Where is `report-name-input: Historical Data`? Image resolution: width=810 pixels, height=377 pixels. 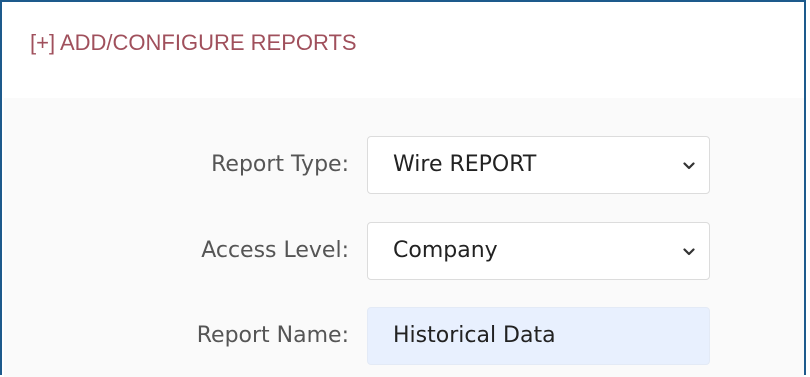
report-name-input: Historical Data is located at coordinates (538, 336).